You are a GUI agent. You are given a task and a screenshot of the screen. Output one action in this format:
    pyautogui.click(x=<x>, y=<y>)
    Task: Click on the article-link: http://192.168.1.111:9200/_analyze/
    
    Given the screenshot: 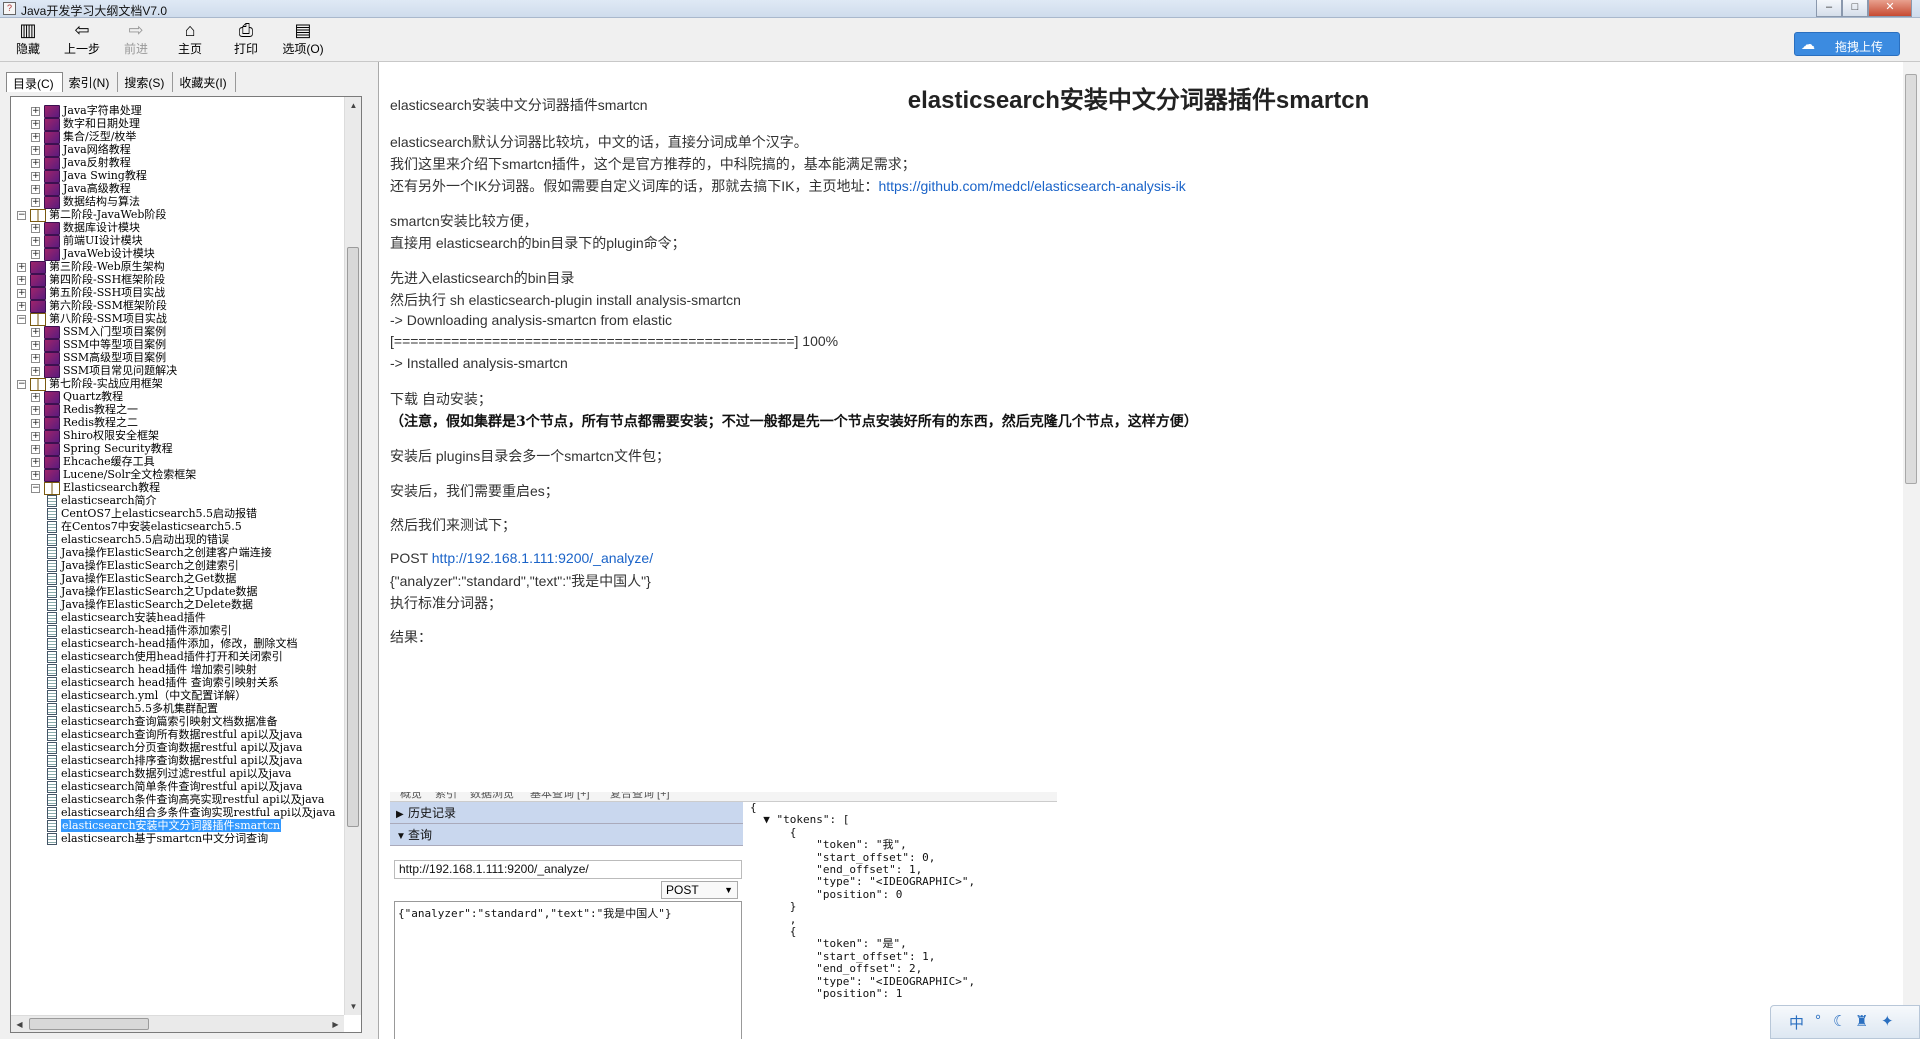 What is the action you would take?
    pyautogui.click(x=542, y=558)
    